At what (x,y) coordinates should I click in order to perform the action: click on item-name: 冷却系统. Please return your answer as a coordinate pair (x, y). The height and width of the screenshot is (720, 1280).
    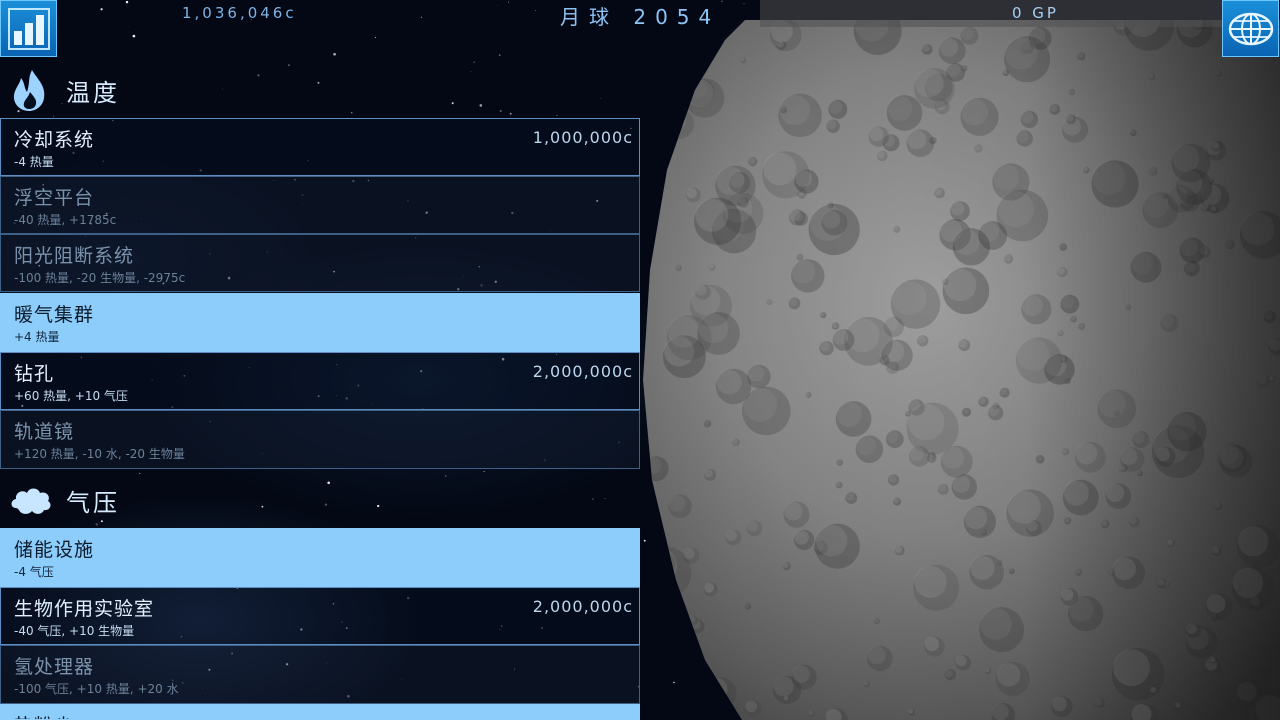
    Looking at the image, I should click on (54, 140).